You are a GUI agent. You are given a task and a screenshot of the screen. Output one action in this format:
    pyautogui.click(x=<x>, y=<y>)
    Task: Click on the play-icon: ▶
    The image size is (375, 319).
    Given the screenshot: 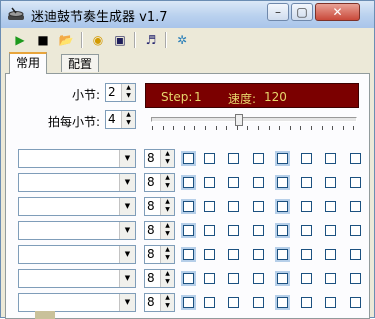 What is the action you would take?
    pyautogui.click(x=20, y=40)
    